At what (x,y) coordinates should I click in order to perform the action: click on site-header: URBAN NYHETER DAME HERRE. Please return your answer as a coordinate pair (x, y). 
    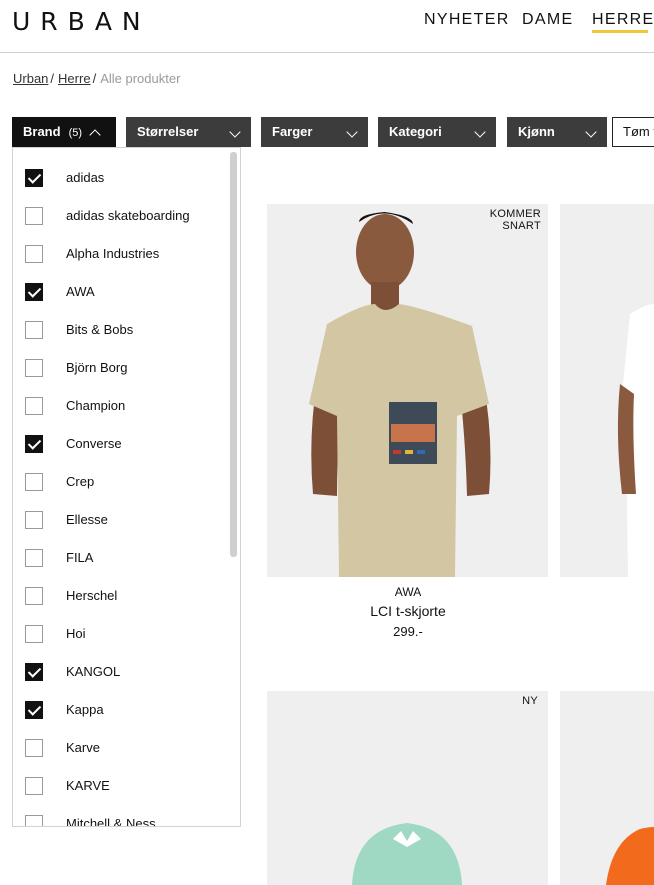
    Looking at the image, I should click on (327, 26).